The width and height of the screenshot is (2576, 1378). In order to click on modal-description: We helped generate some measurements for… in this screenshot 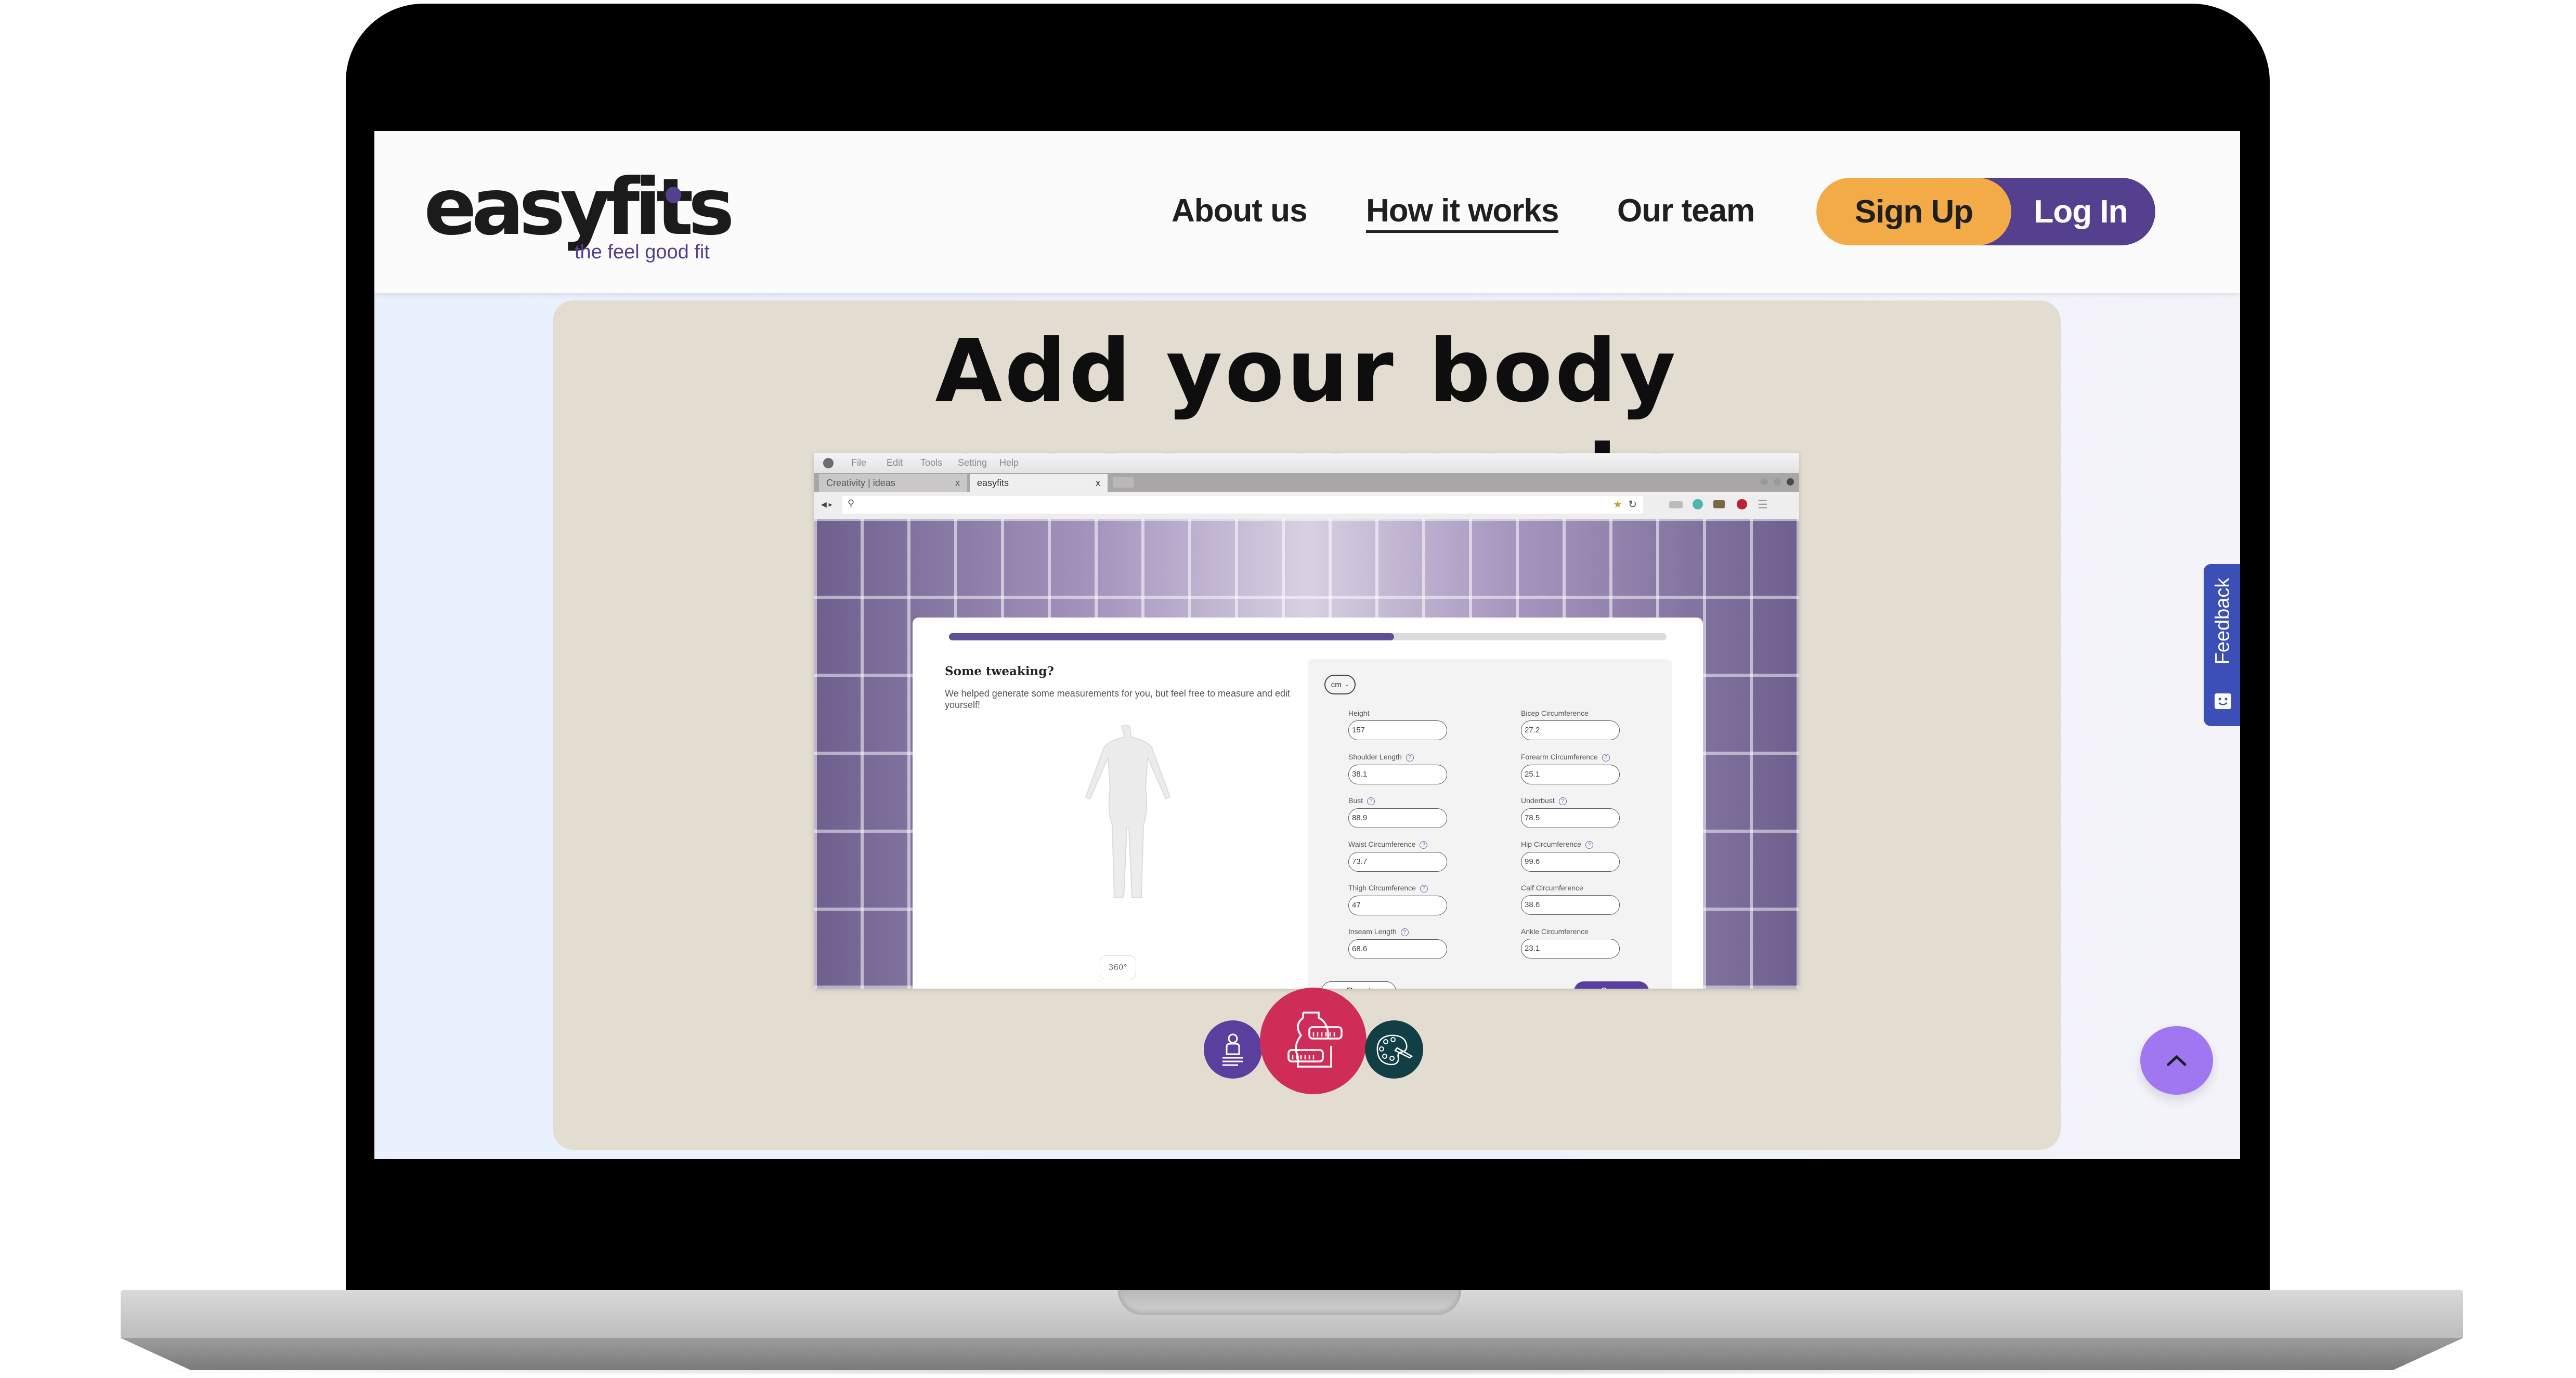, I will do `click(1118, 699)`.